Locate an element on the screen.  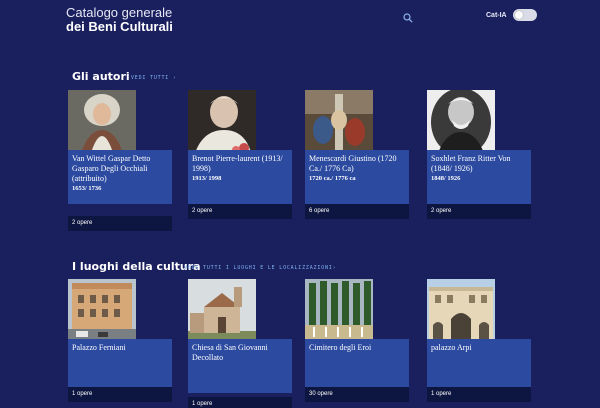
toggle-label: Cat-IA is located at coordinates (496, 15).